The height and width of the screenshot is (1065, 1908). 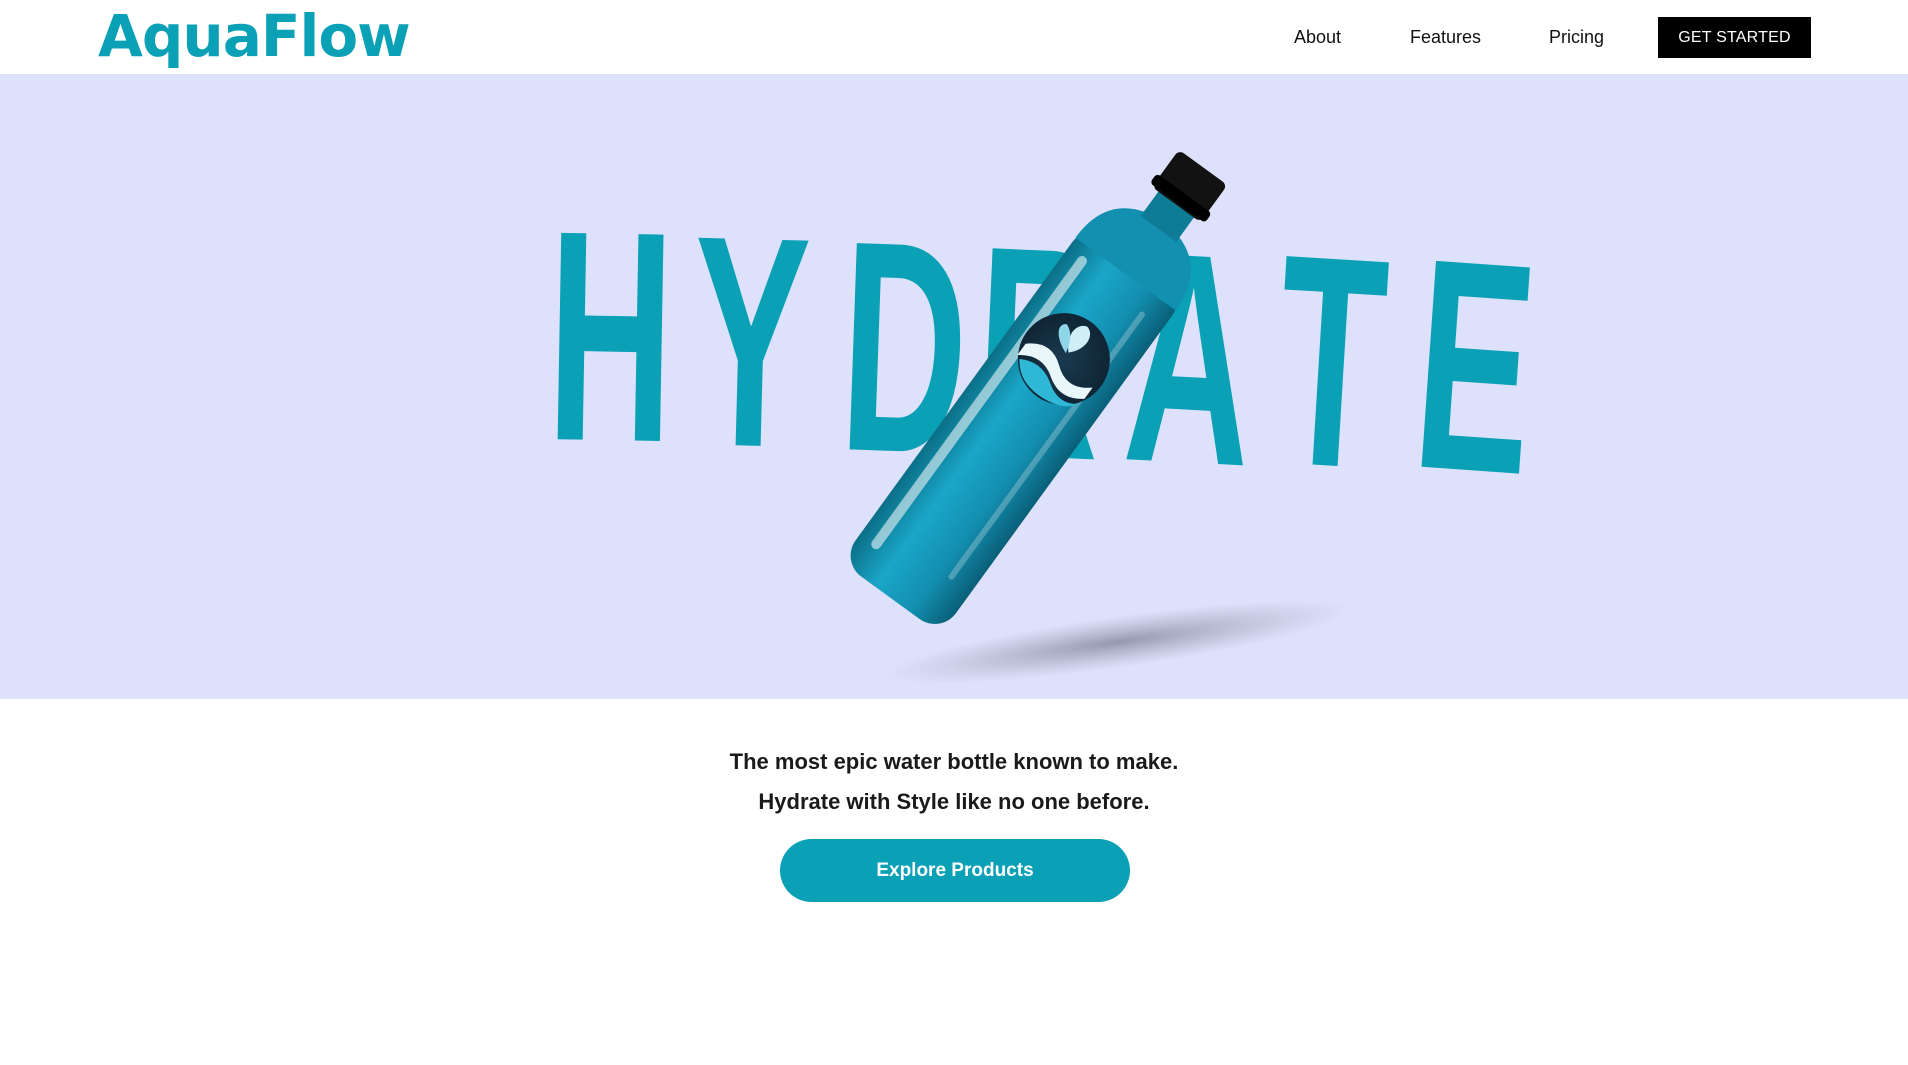 What do you see at coordinates (610, 335) in the screenshot?
I see `headline-letter-h: H` at bounding box center [610, 335].